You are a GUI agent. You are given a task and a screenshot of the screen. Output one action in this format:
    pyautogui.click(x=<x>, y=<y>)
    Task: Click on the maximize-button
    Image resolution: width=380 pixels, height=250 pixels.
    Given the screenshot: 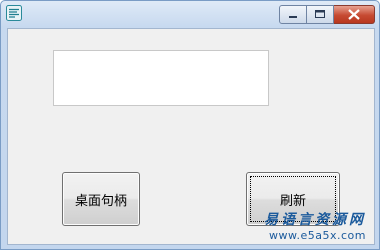 What is the action you would take?
    pyautogui.click(x=320, y=14)
    